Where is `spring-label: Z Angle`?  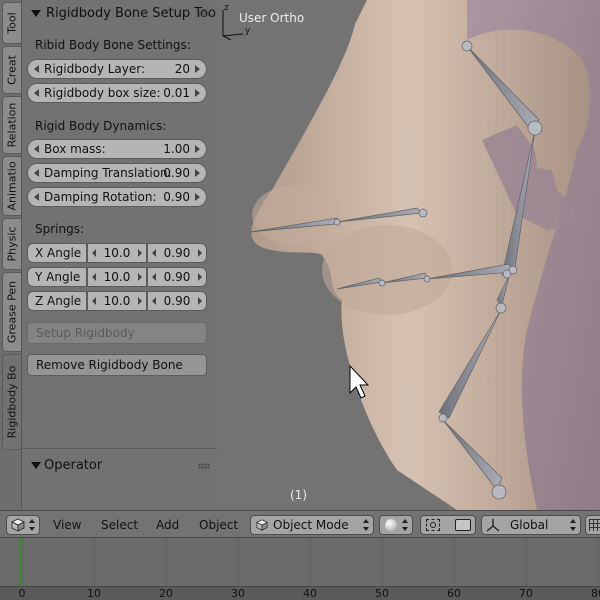 spring-label: Z Angle is located at coordinates (57, 301).